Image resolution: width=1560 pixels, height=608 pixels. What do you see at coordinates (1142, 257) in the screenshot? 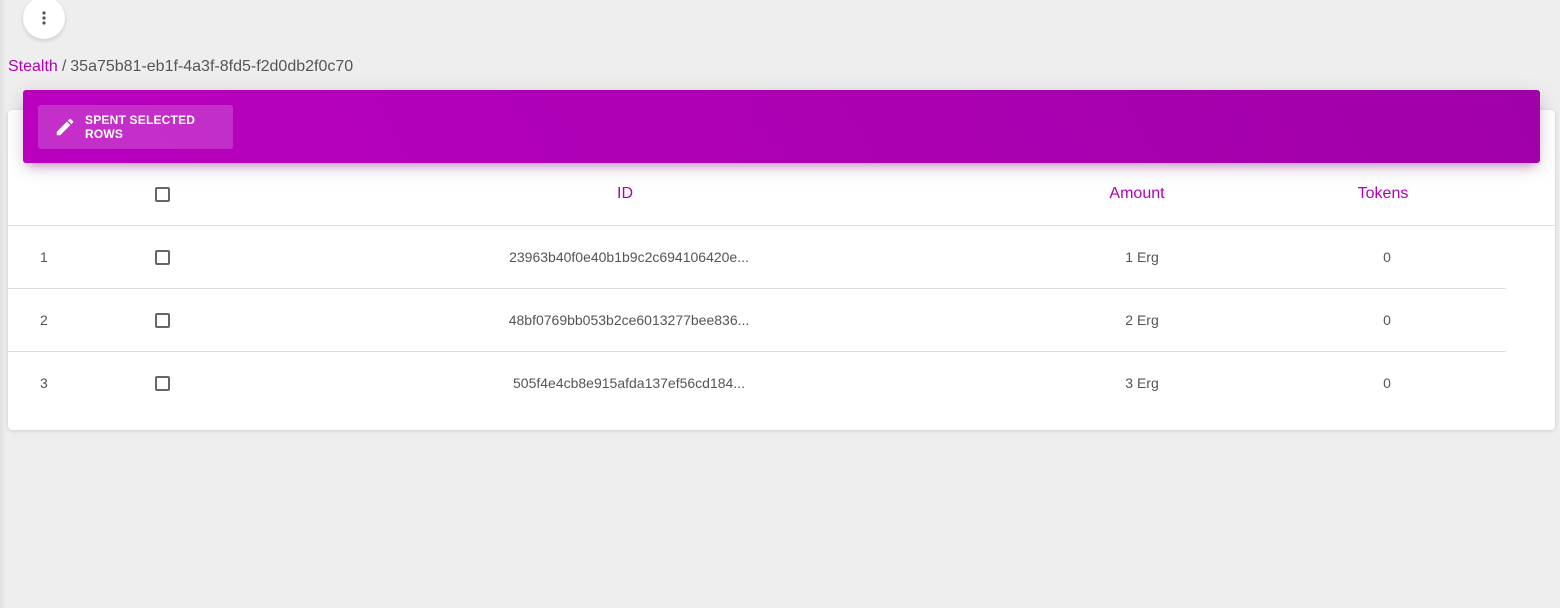
I see `row-amount: 1 Erg` at bounding box center [1142, 257].